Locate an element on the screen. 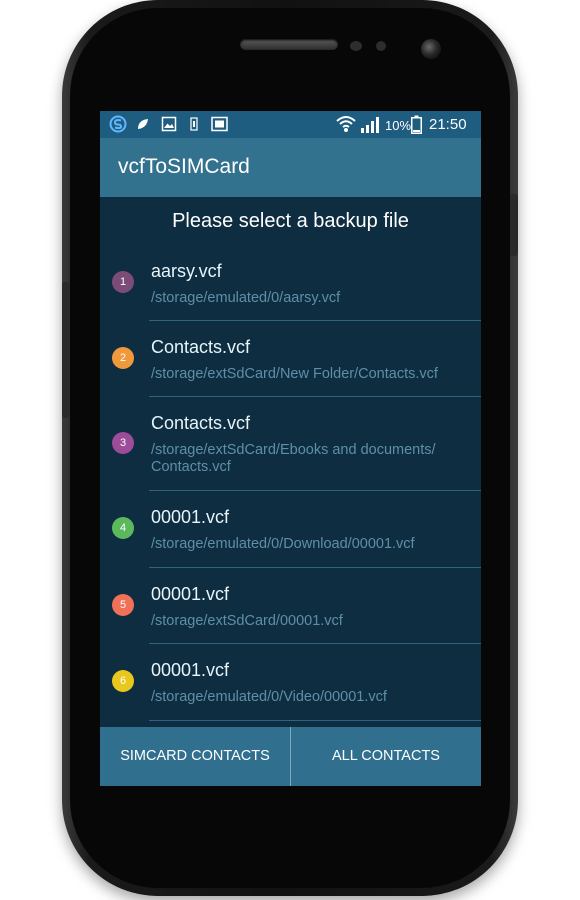 Image resolution: width=580 pixels, height=900 pixels. item-number-badge: 5 is located at coordinates (123, 605).